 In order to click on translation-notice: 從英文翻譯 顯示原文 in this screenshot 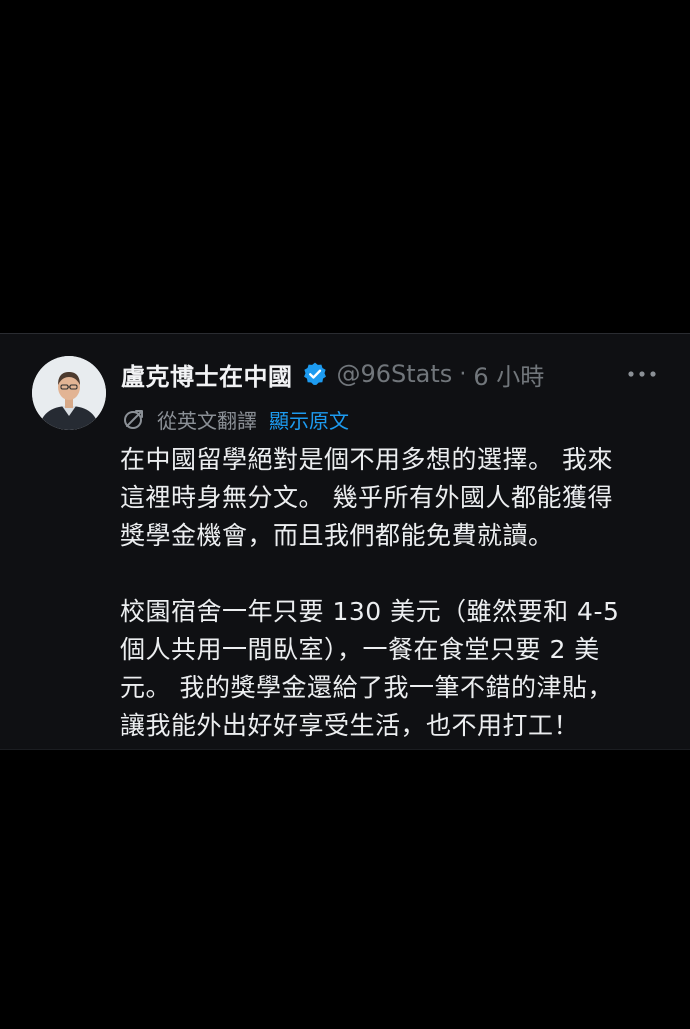, I will do `click(235, 419)`.